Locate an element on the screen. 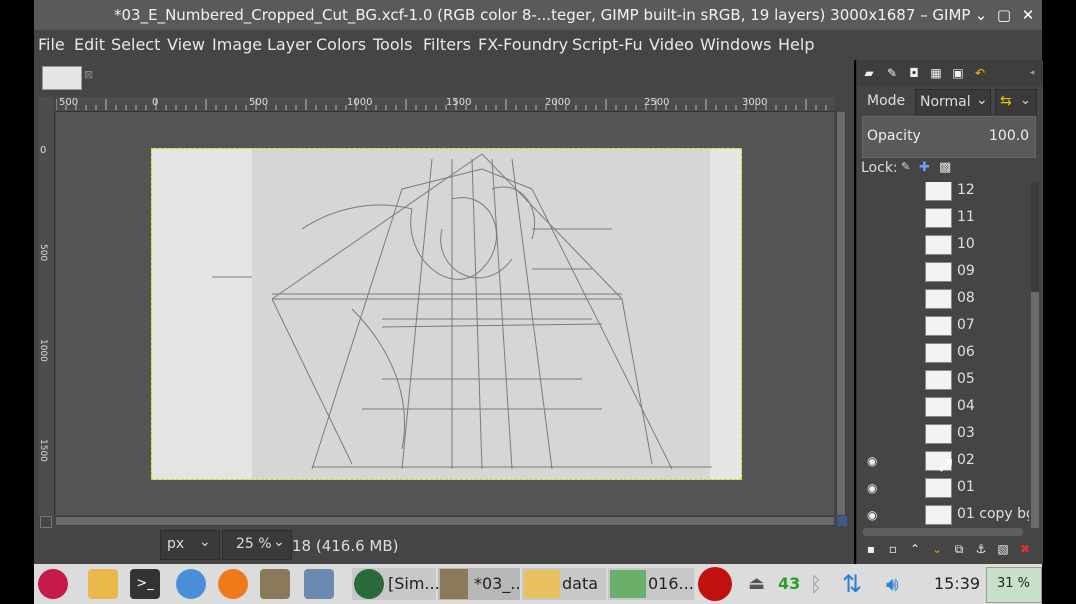 The width and height of the screenshot is (1076, 604). zoom-select: 25 % ⌄ is located at coordinates (257, 545).